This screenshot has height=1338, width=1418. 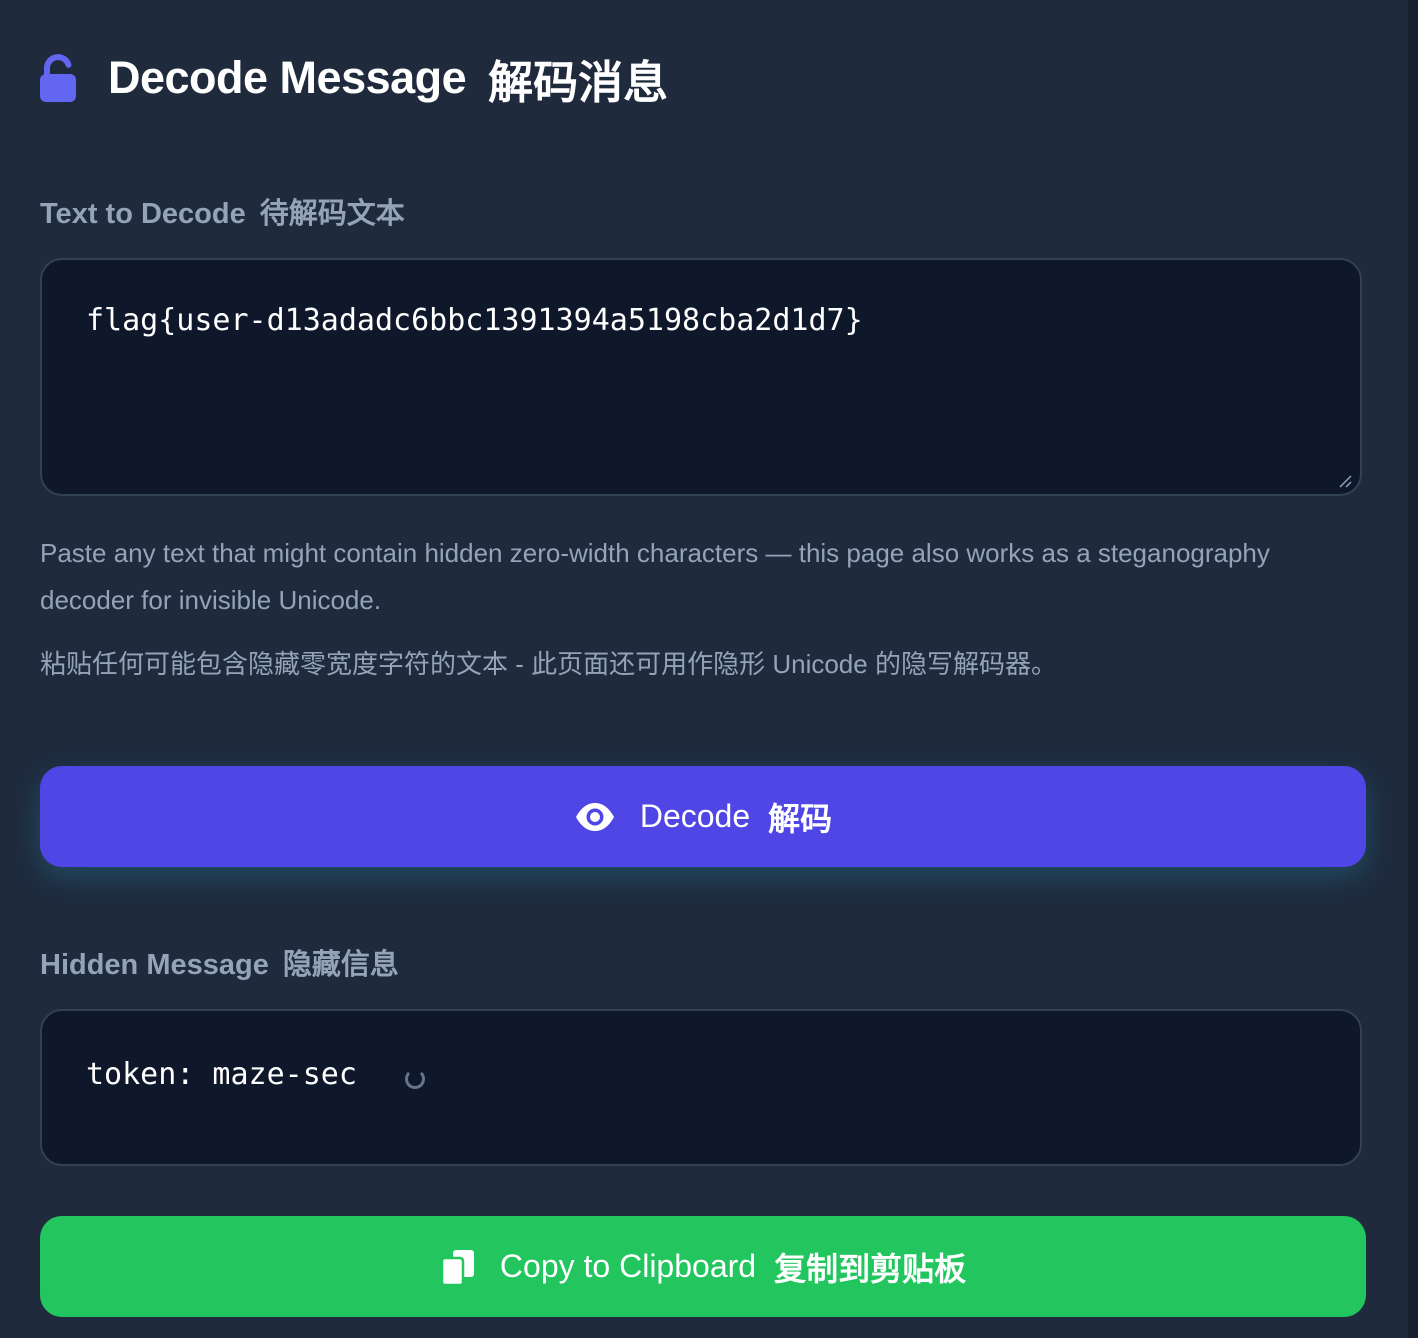 What do you see at coordinates (701, 1087) in the screenshot?
I see `hidden-message-output: token: maze-sec` at bounding box center [701, 1087].